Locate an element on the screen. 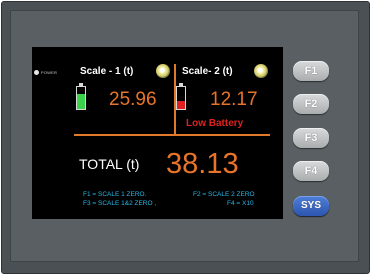 Image resolution: width=372 pixels, height=276 pixels. scale1-battery-level is located at coordinates (81, 101).